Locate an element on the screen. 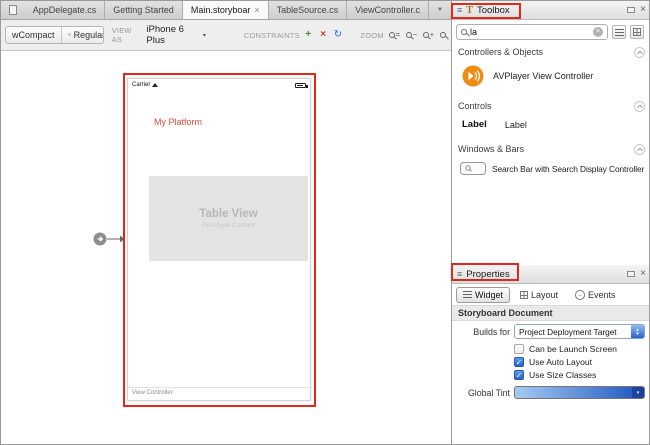 Image resolution: width=650 pixels, height=445 pixels. size-classes-checkbox: ✓ is located at coordinates (519, 375).